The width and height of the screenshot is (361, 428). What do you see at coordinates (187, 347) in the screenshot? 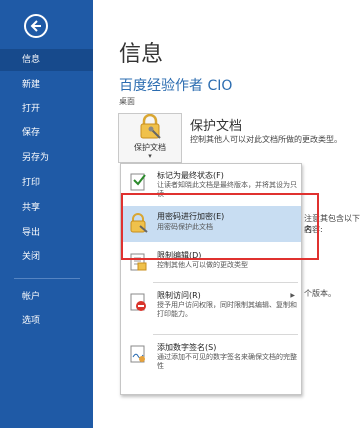
I see `menu-item-title: 添加数字签名(S)` at bounding box center [187, 347].